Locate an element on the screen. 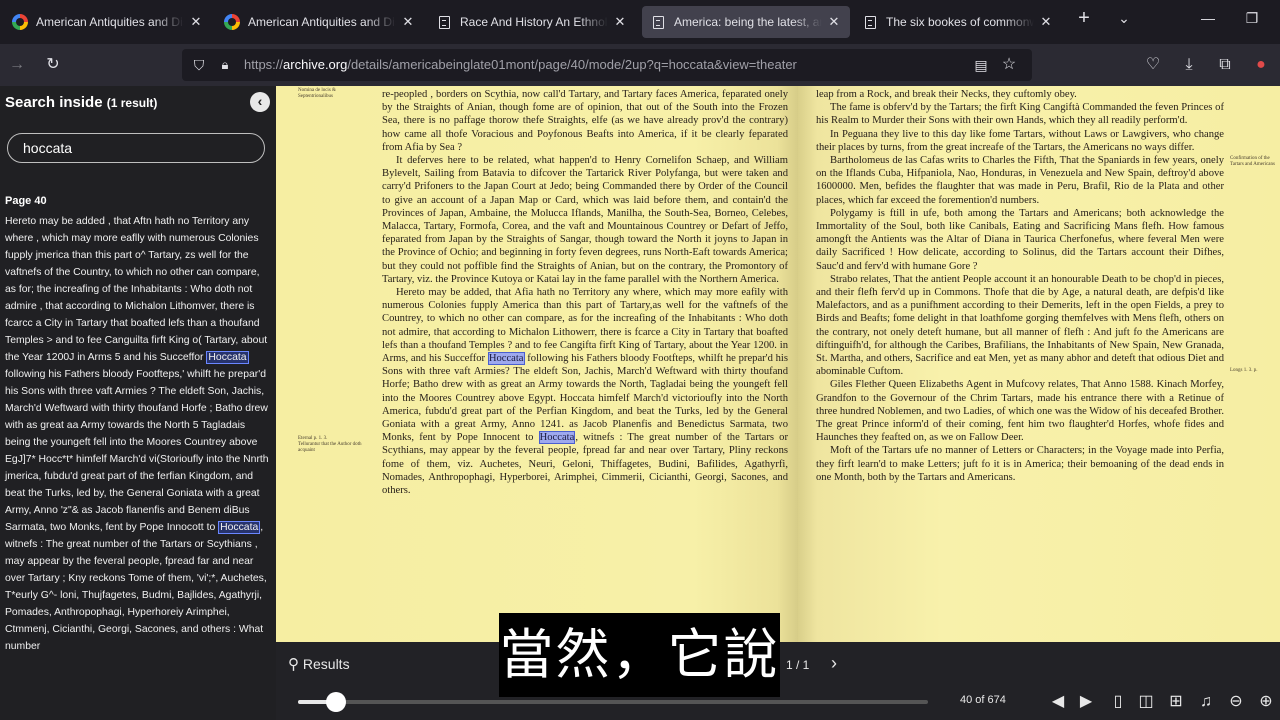  video-subtitle: 當然，它說 is located at coordinates (639, 655).